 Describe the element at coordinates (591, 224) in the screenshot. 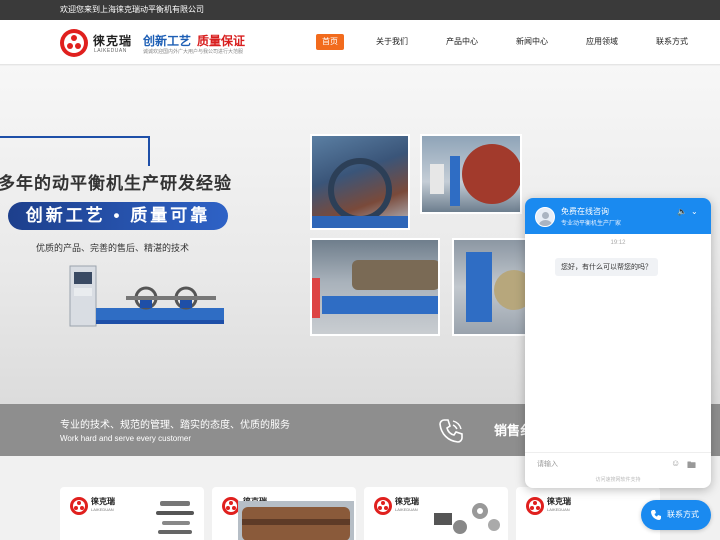

I see `chat-subtitle: 专业动平衡机生产厂家` at that location.